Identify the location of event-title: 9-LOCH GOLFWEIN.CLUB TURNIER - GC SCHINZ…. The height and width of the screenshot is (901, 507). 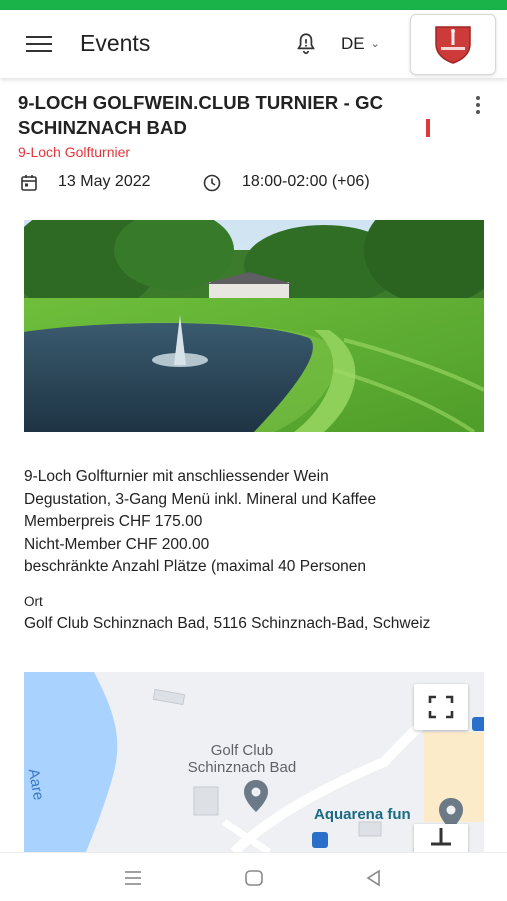
(201, 115).